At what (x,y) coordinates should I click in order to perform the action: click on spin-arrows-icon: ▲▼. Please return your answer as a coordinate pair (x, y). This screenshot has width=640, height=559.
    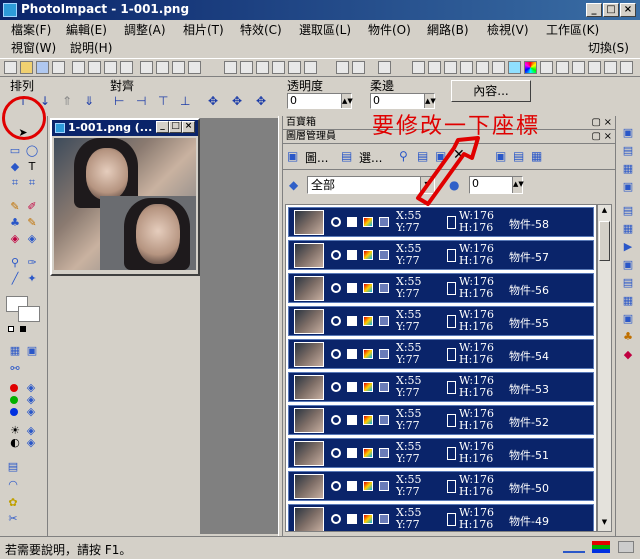
    Looking at the image, I should click on (347, 101).